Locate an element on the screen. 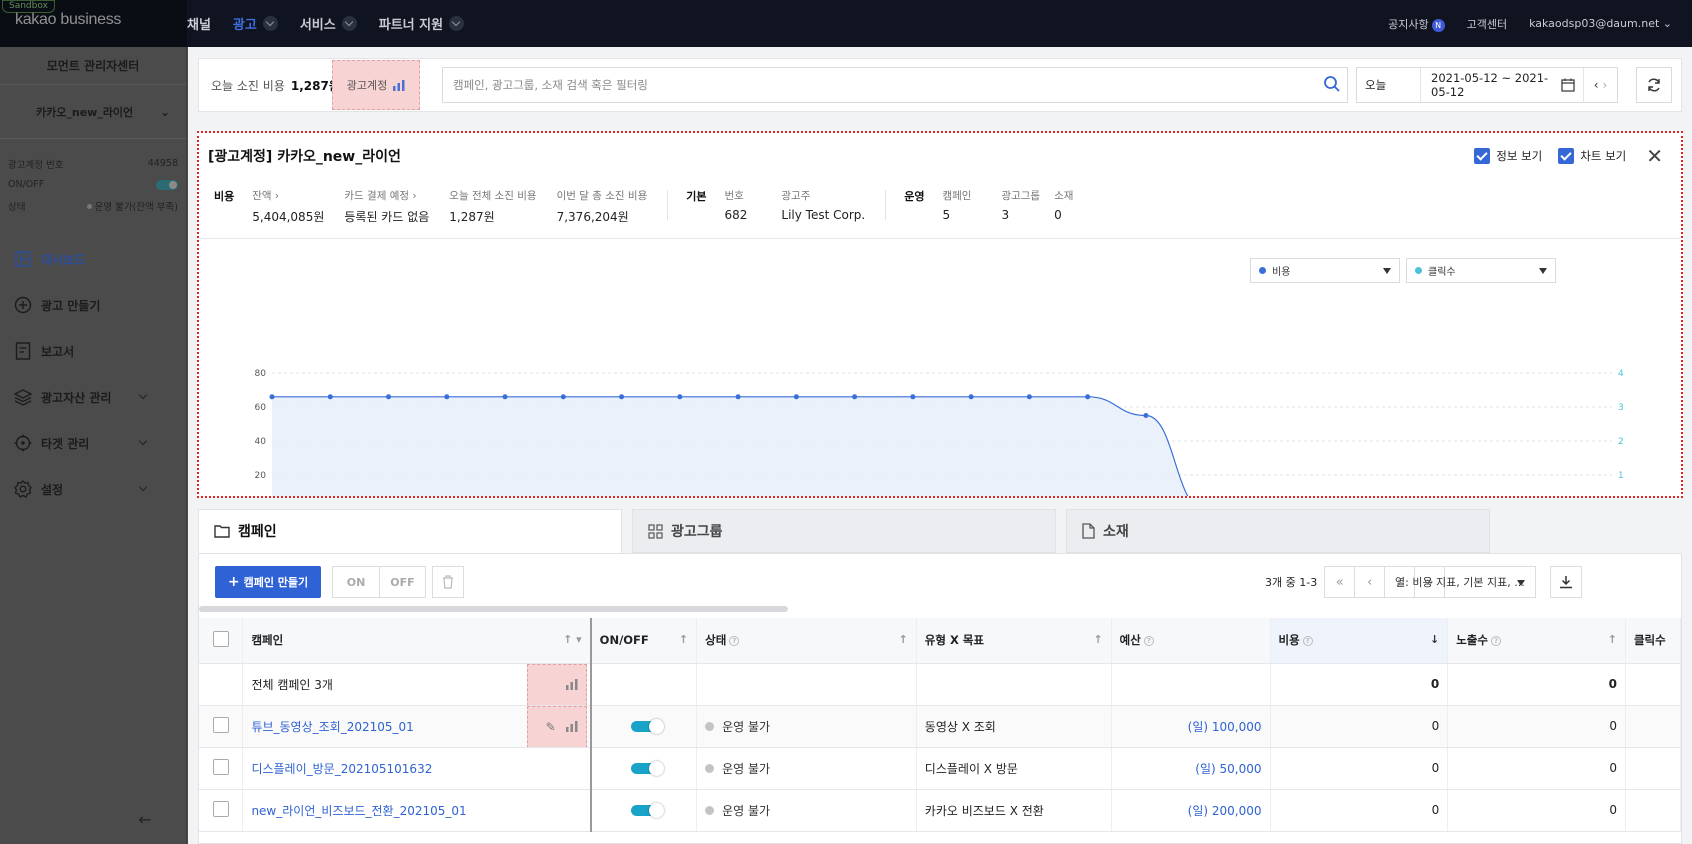  sort-desc-icon: ↓ is located at coordinates (1434, 639).